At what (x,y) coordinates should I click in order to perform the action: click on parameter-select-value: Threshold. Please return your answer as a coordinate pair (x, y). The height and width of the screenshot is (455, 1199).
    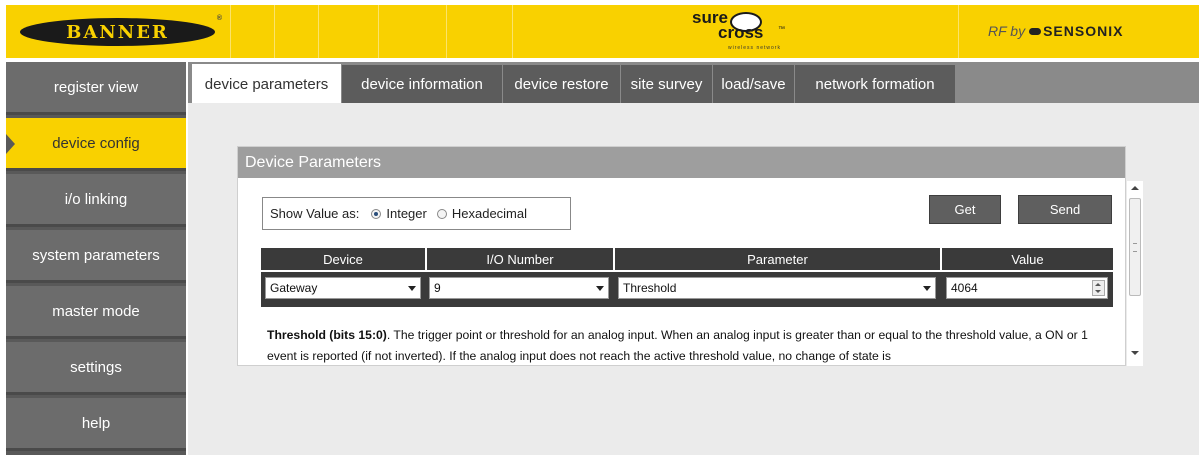
    Looking at the image, I should click on (650, 288).